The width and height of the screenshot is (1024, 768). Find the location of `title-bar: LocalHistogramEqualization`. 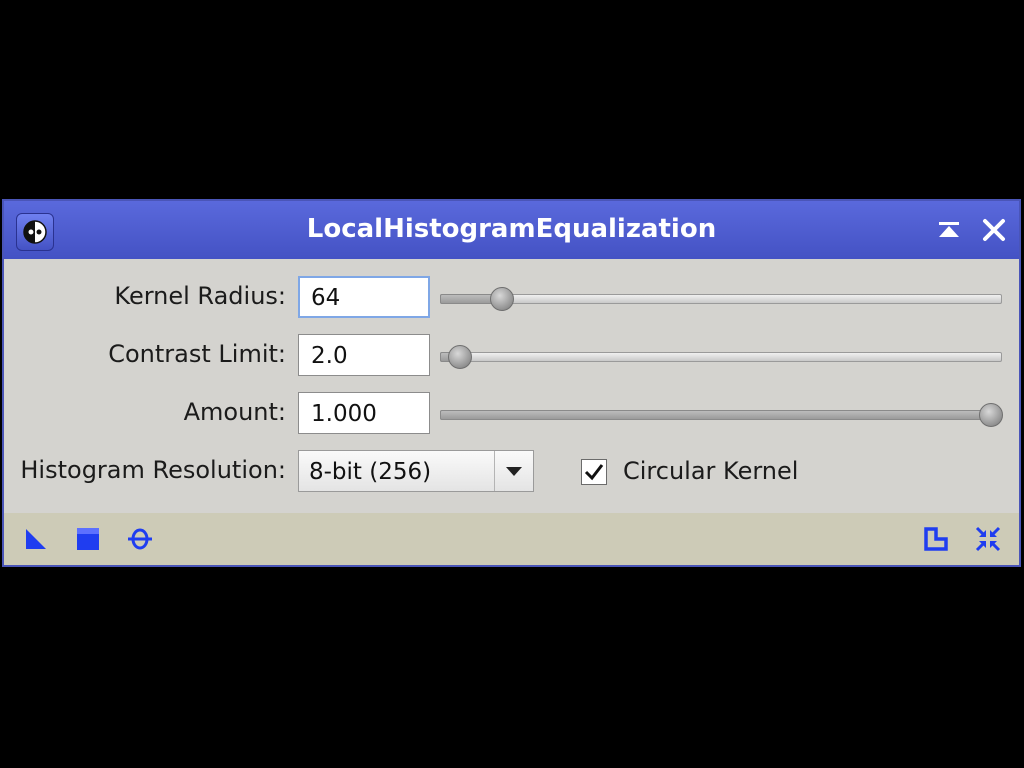

title-bar: LocalHistogramEqualization is located at coordinates (511, 230).